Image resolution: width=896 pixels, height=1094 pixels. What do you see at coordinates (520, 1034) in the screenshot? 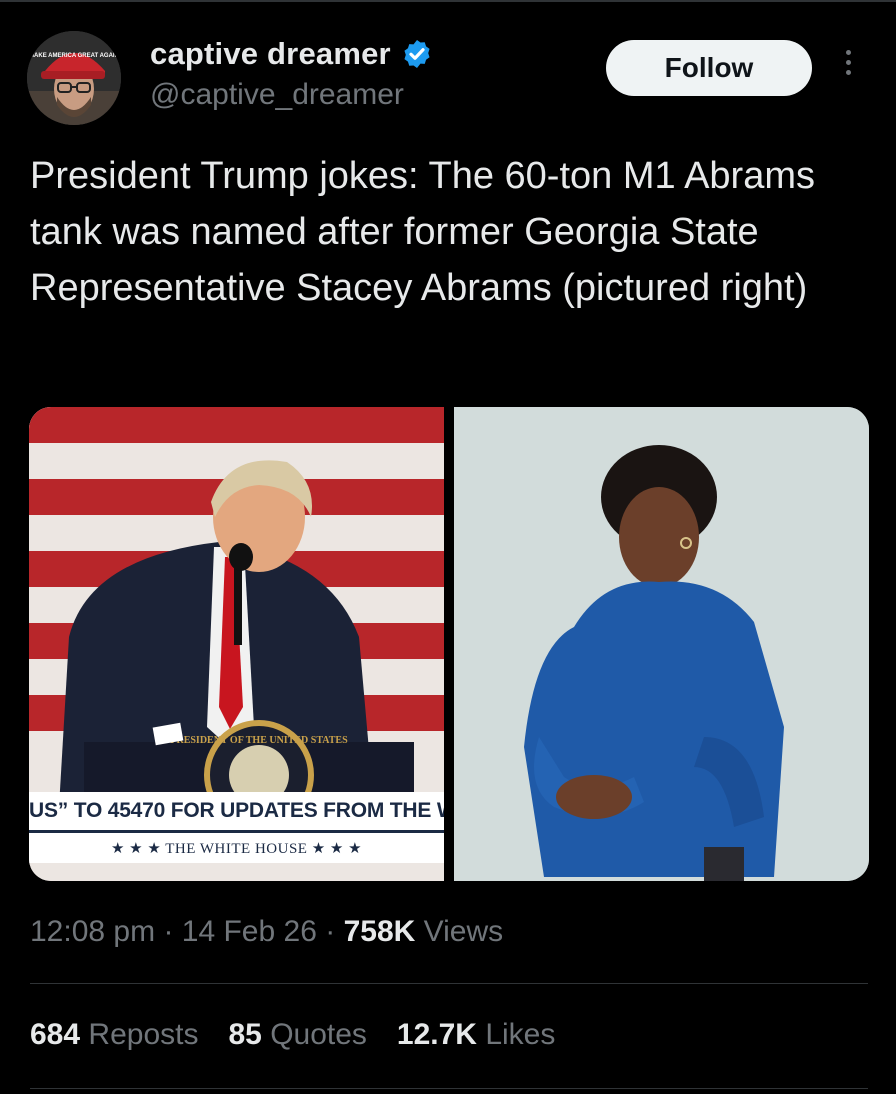
I see `likes-label: Likes` at bounding box center [520, 1034].